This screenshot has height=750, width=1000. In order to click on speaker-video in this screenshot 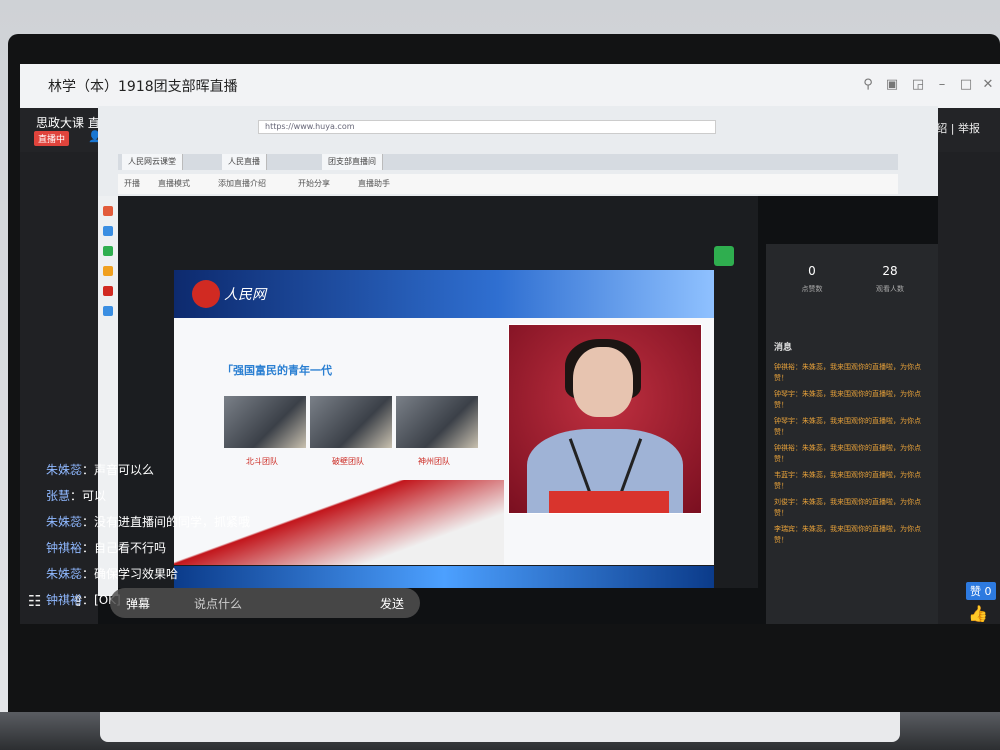, I will do `click(605, 419)`.